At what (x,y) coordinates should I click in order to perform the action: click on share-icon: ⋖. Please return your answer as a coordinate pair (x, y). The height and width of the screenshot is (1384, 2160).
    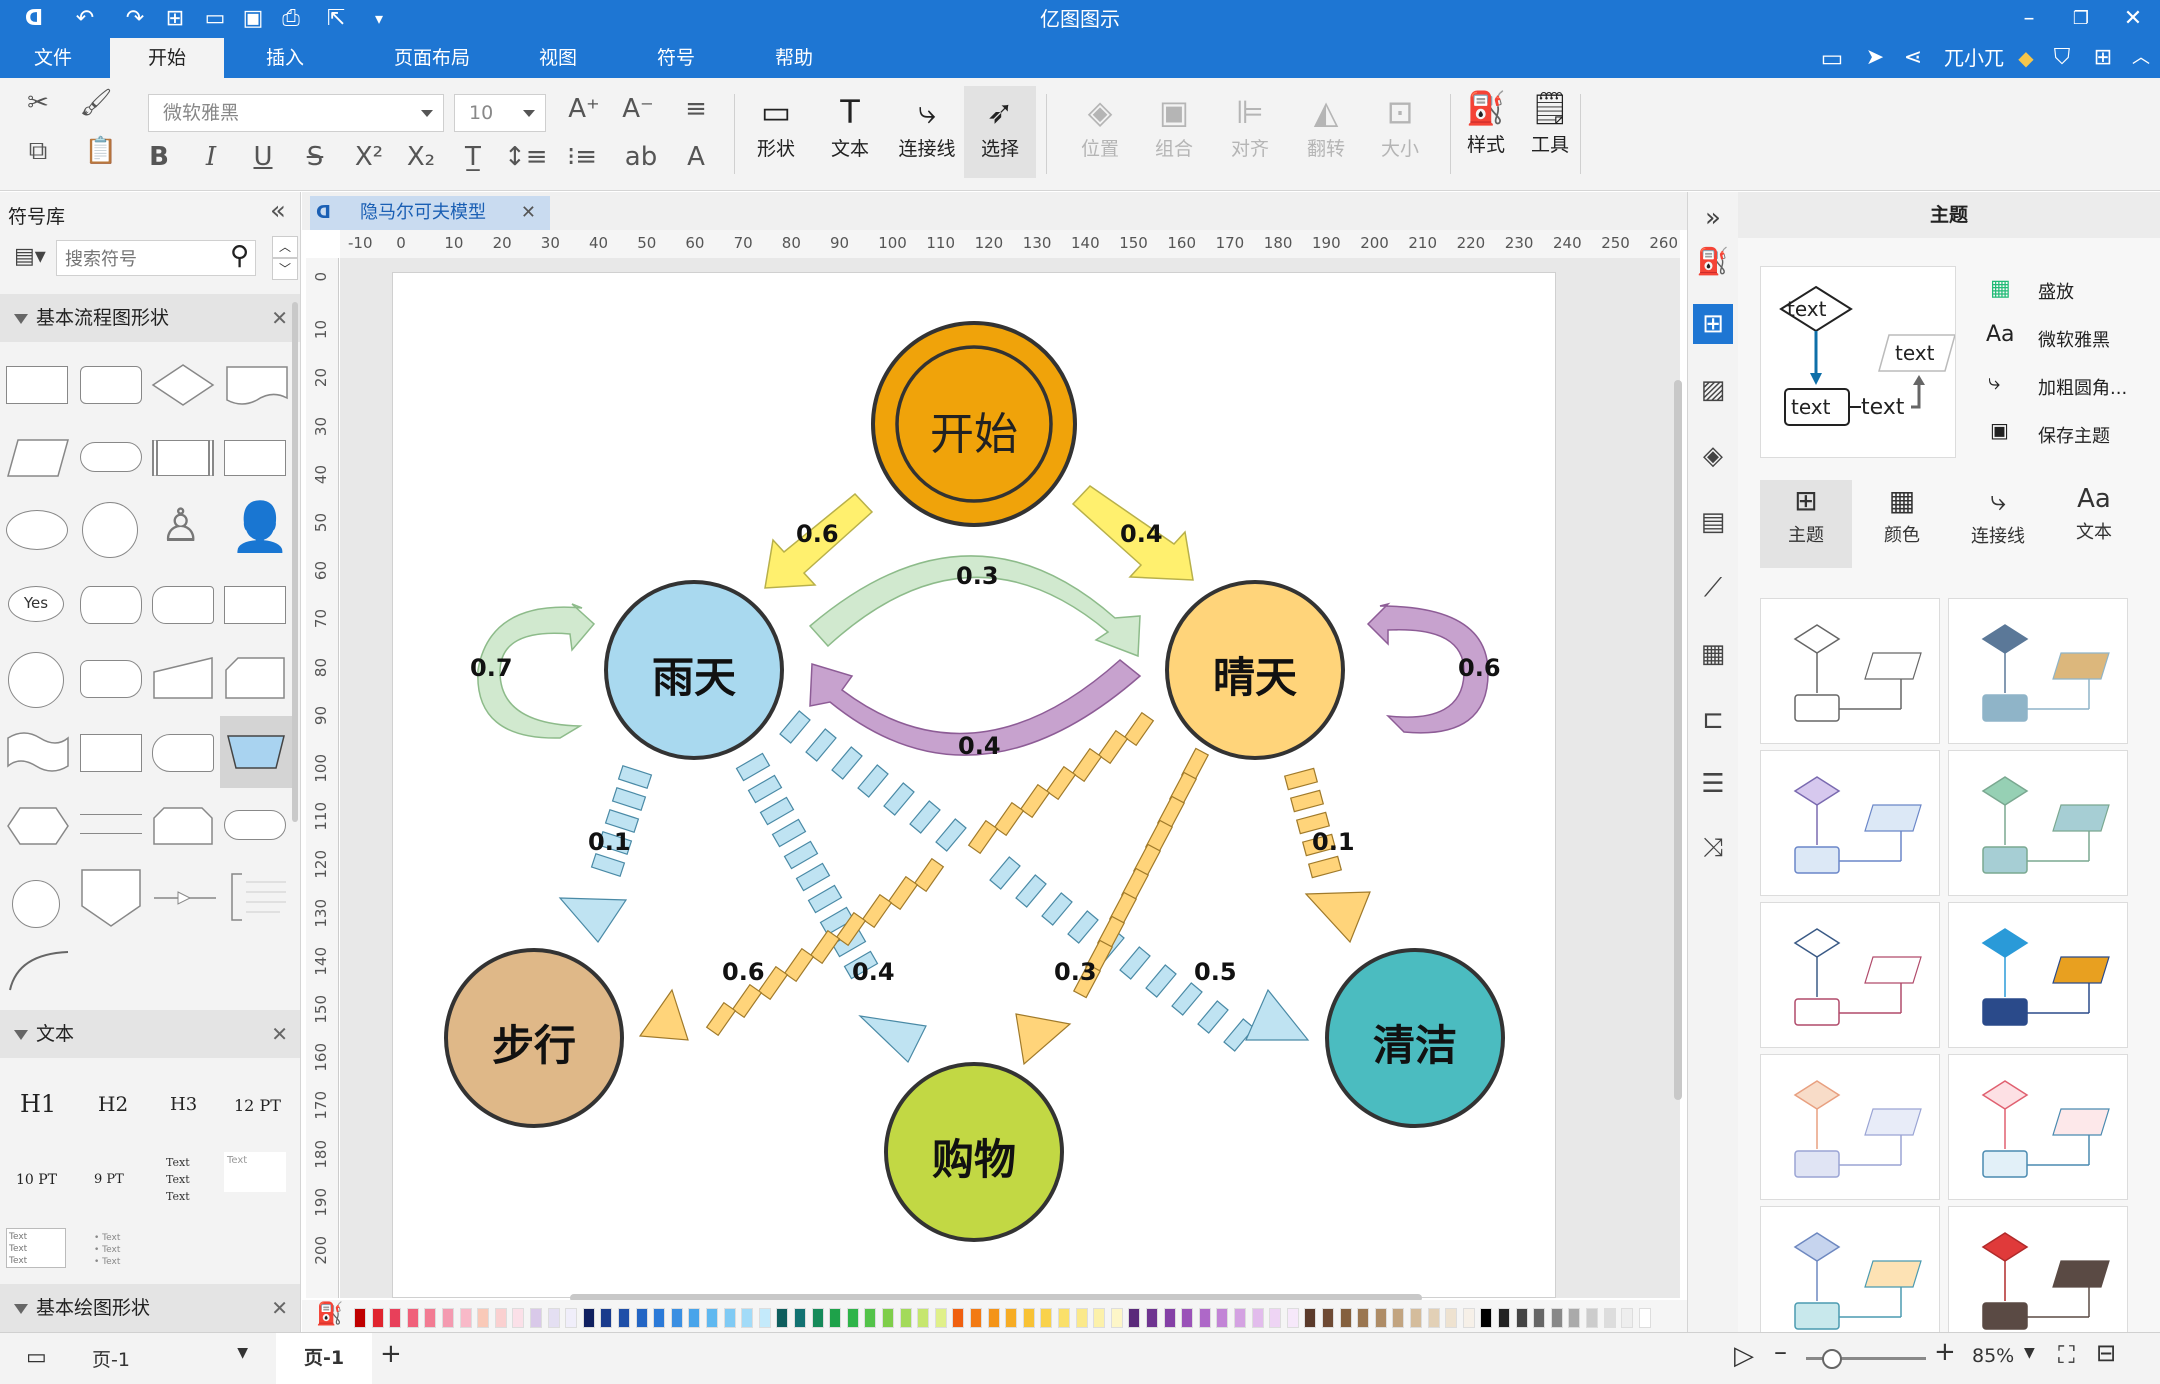
    Looking at the image, I should click on (1913, 58).